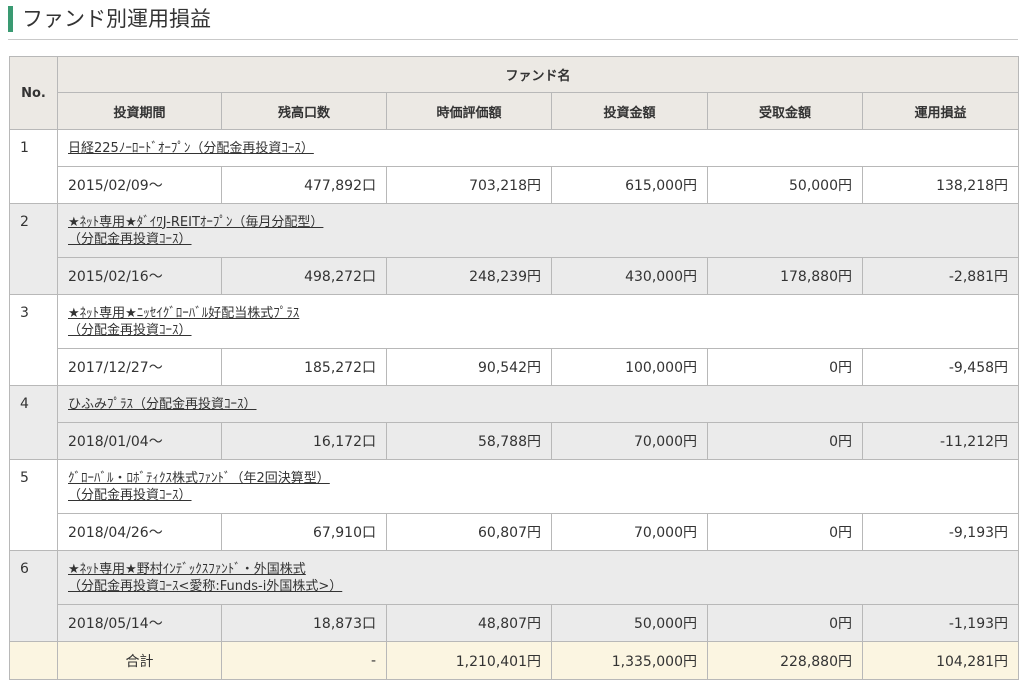 Image resolution: width=1024 pixels, height=683 pixels. I want to click on period-cell: 2015/02/09〜, so click(139, 185).